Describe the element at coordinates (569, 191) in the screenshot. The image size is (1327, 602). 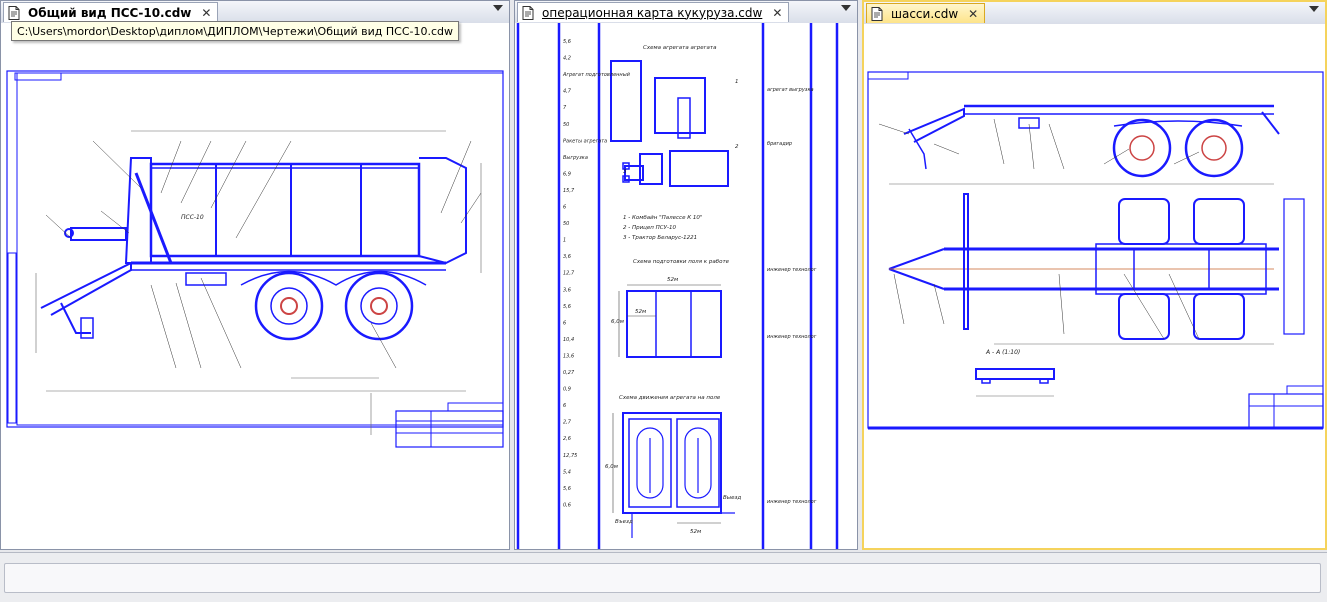
I see `left-column-value: 15,7` at that location.